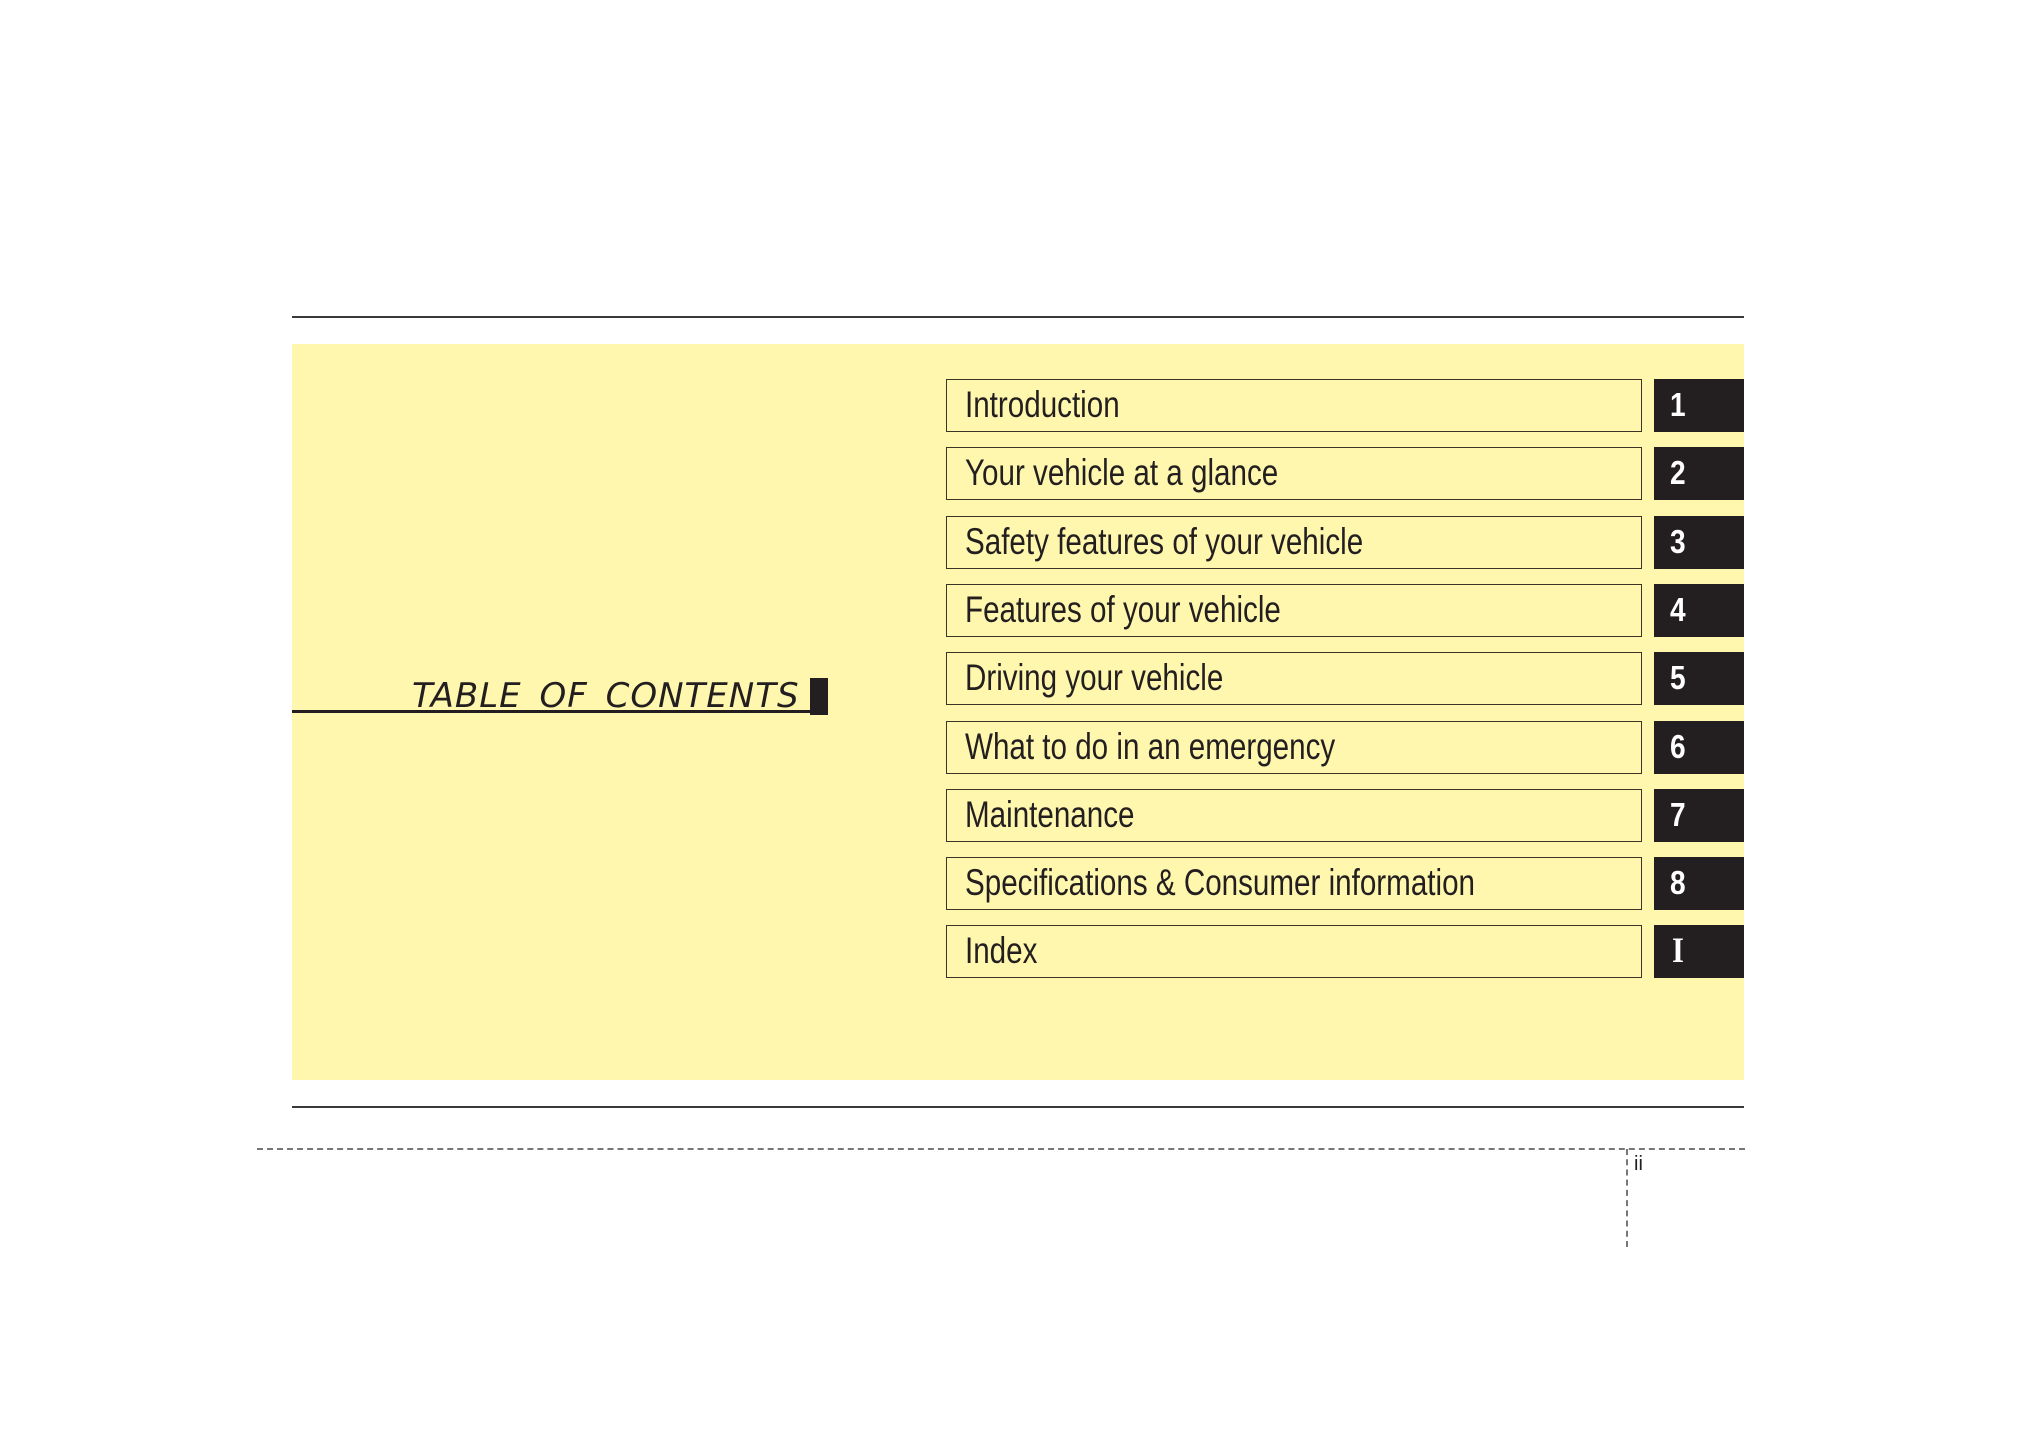 Image resolution: width=2018 pixels, height=1429 pixels. Describe the element at coordinates (1699, 747) in the screenshot. I see `chapter-tab: 6` at that location.